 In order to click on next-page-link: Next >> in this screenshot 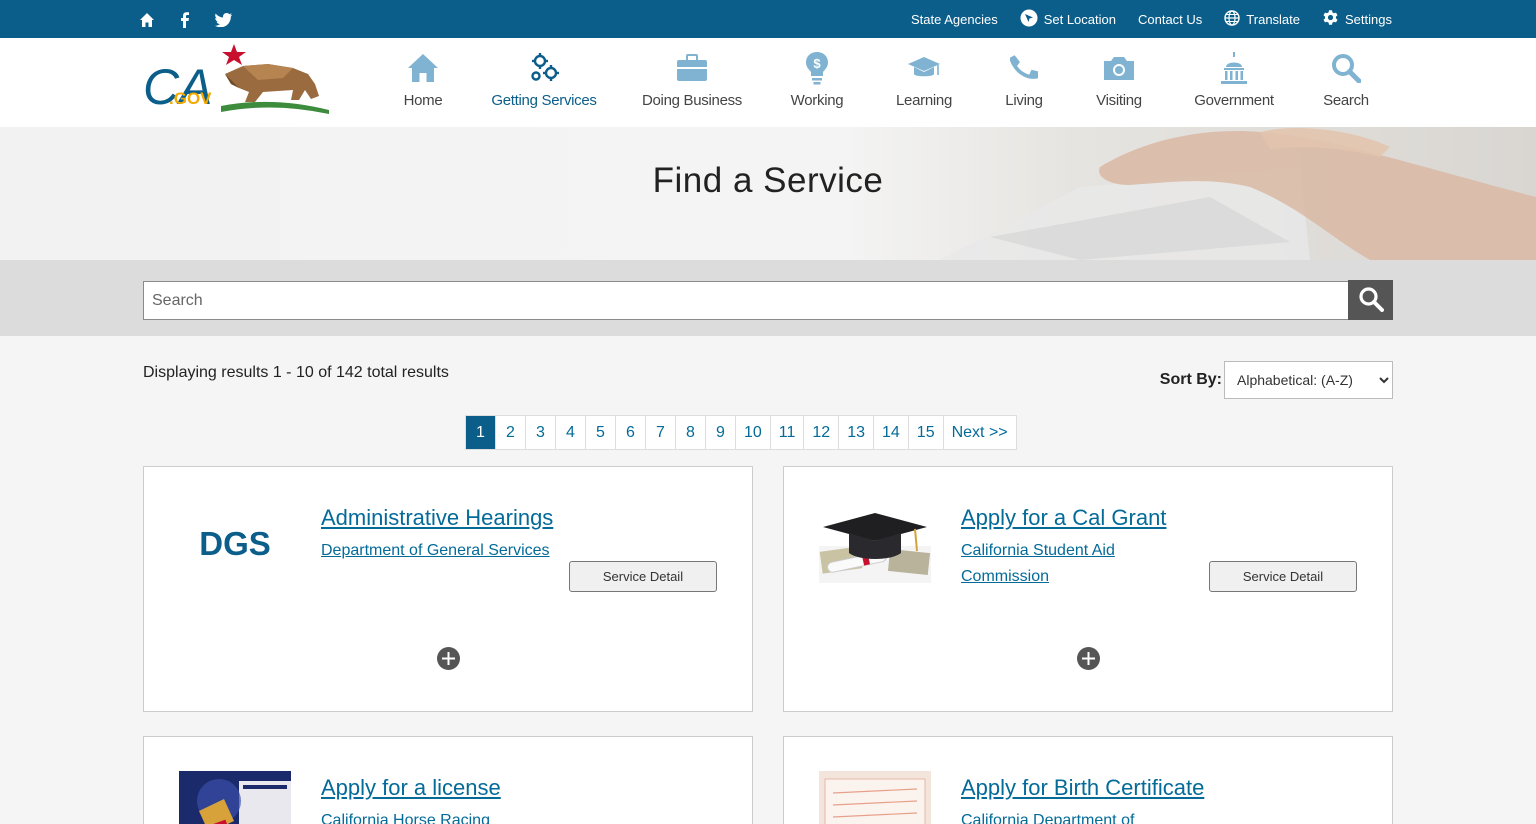, I will do `click(980, 432)`.